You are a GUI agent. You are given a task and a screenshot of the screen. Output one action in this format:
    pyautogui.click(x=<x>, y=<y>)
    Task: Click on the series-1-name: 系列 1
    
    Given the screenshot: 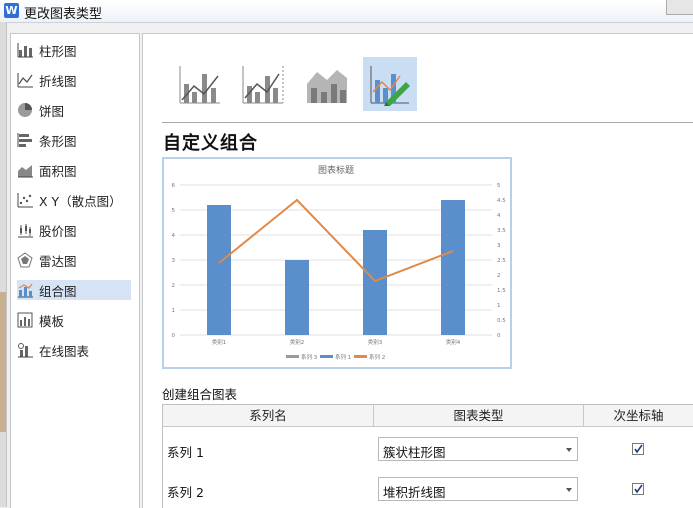 What is the action you would take?
    pyautogui.click(x=185, y=452)
    